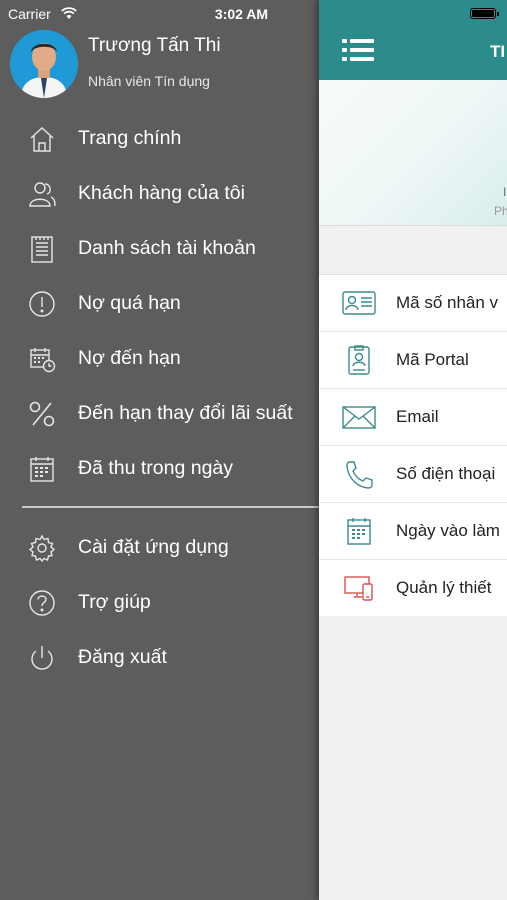  What do you see at coordinates (413, 153) in the screenshot?
I see `profile-banner: I Ph` at bounding box center [413, 153].